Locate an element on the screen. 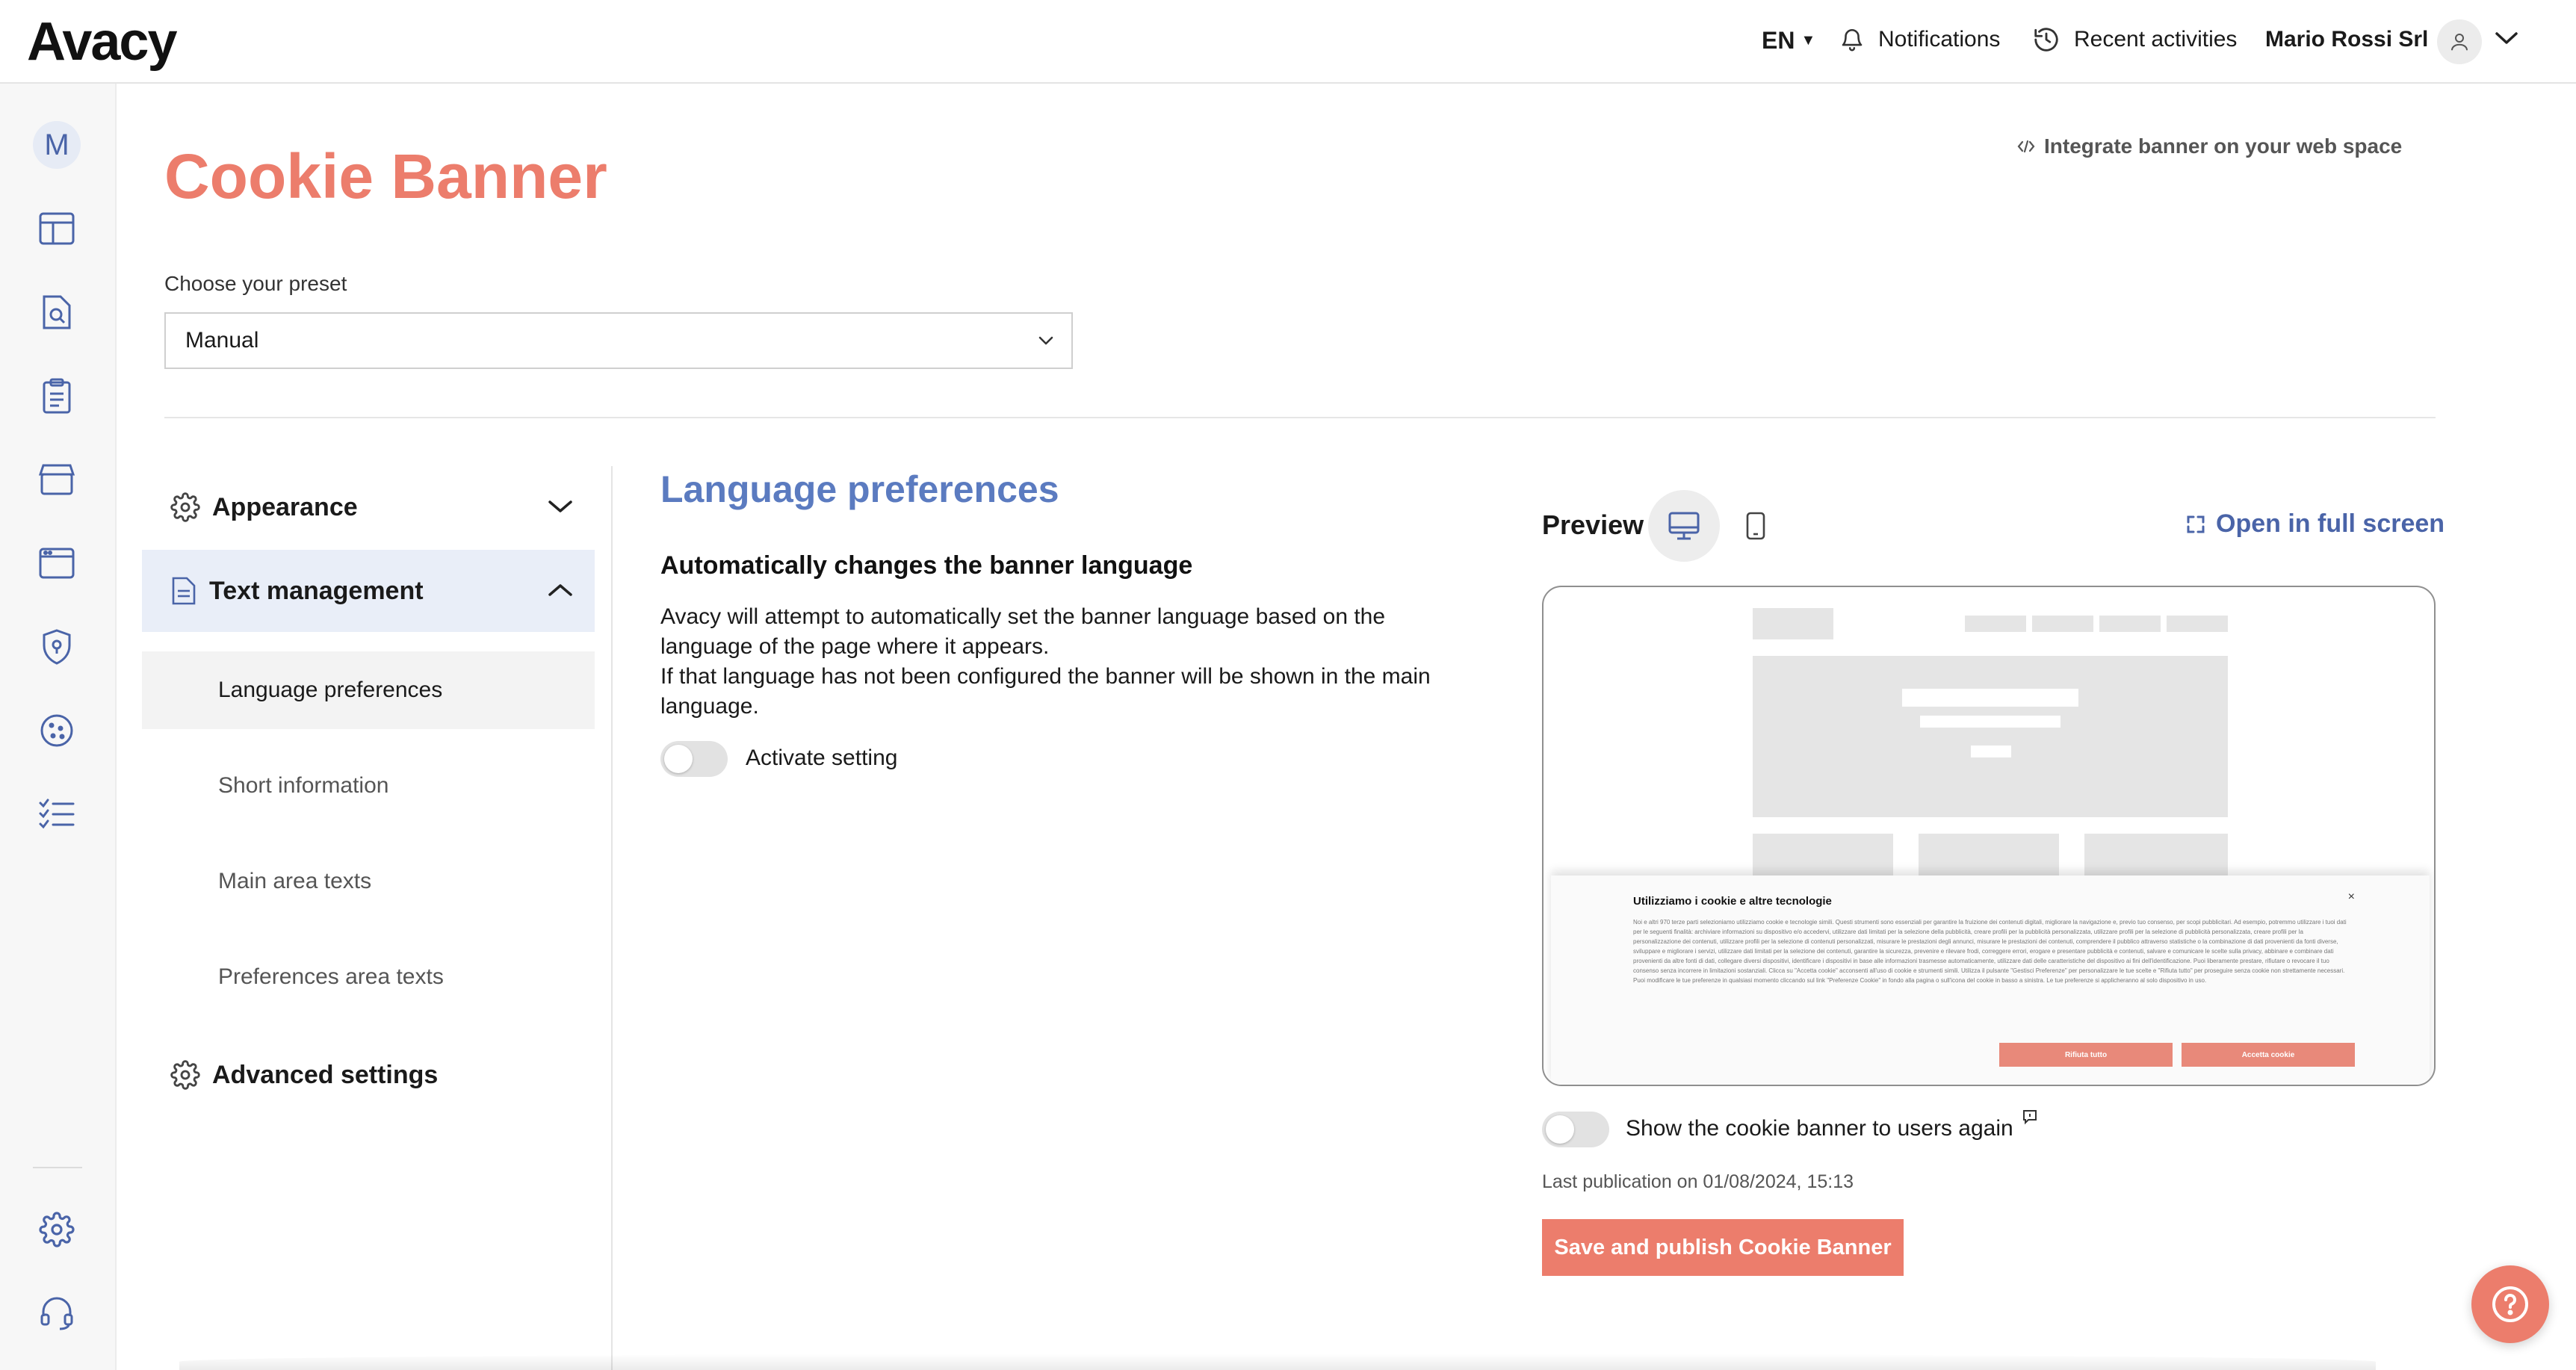  nav-appearance-label: Appearance is located at coordinates (285, 506).